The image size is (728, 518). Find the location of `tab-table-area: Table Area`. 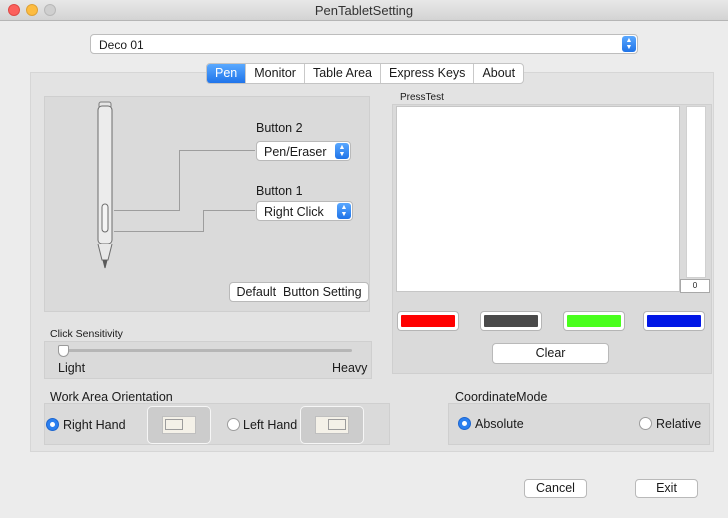

tab-table-area: Table Area is located at coordinates (343, 73).